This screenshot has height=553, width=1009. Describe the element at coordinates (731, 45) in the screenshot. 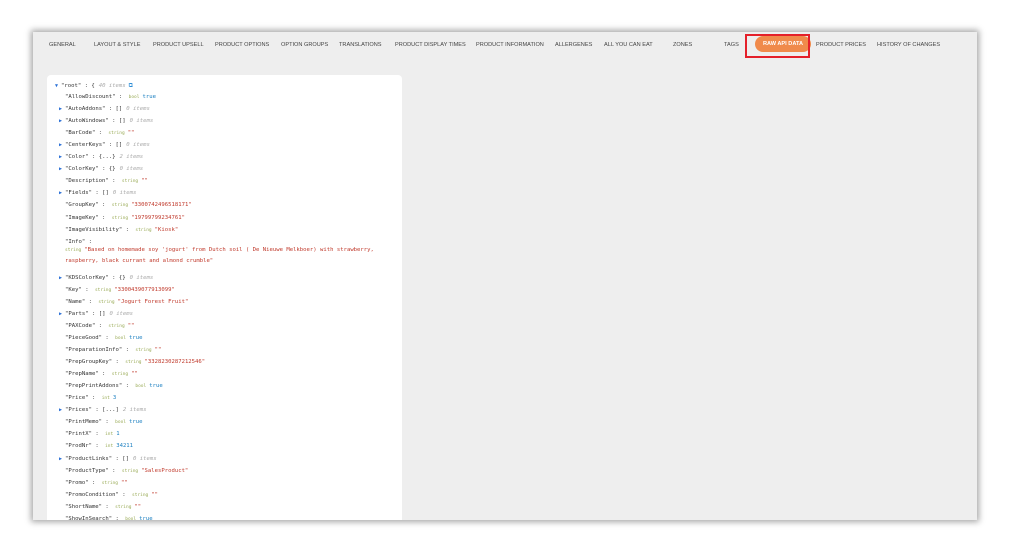

I see `tab-tags: Tags` at that location.